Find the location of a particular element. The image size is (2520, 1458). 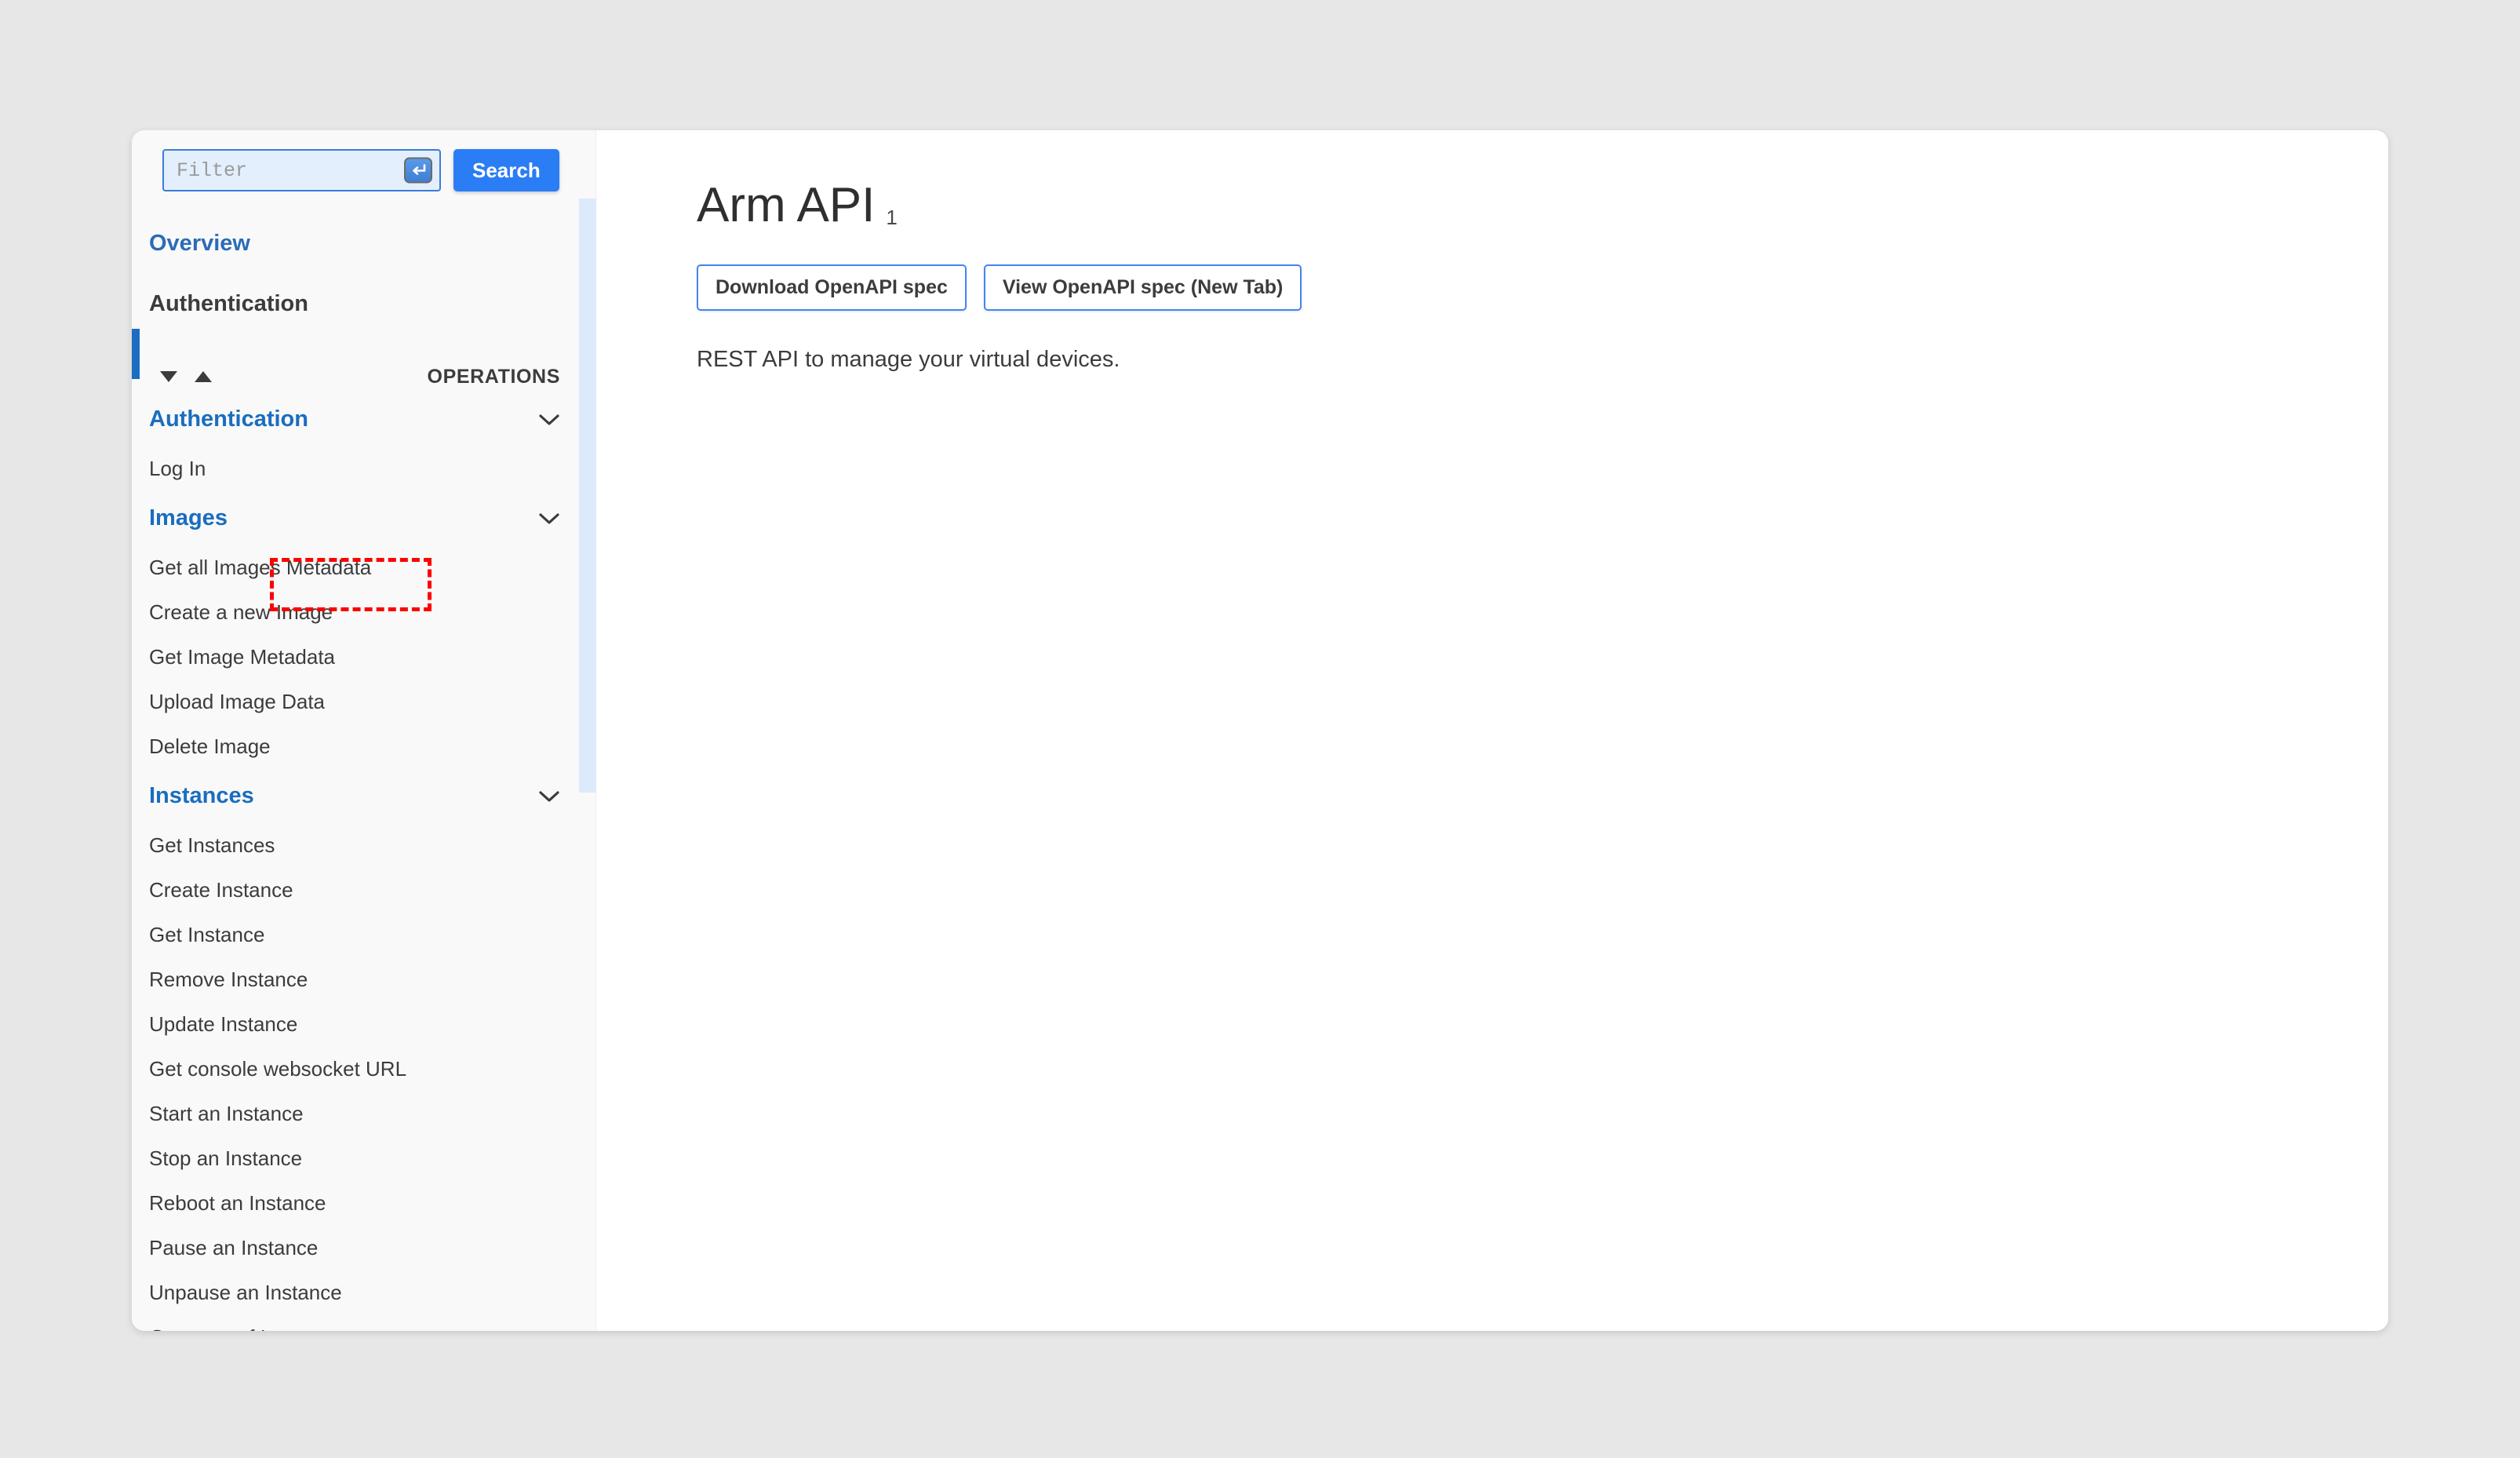

operation-item: Create a new Image is located at coordinates (364, 612).